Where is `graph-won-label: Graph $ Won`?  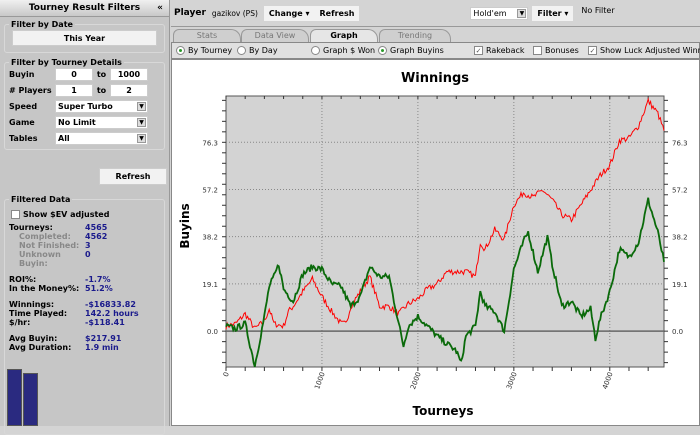 graph-won-label: Graph $ Won is located at coordinates (349, 50).